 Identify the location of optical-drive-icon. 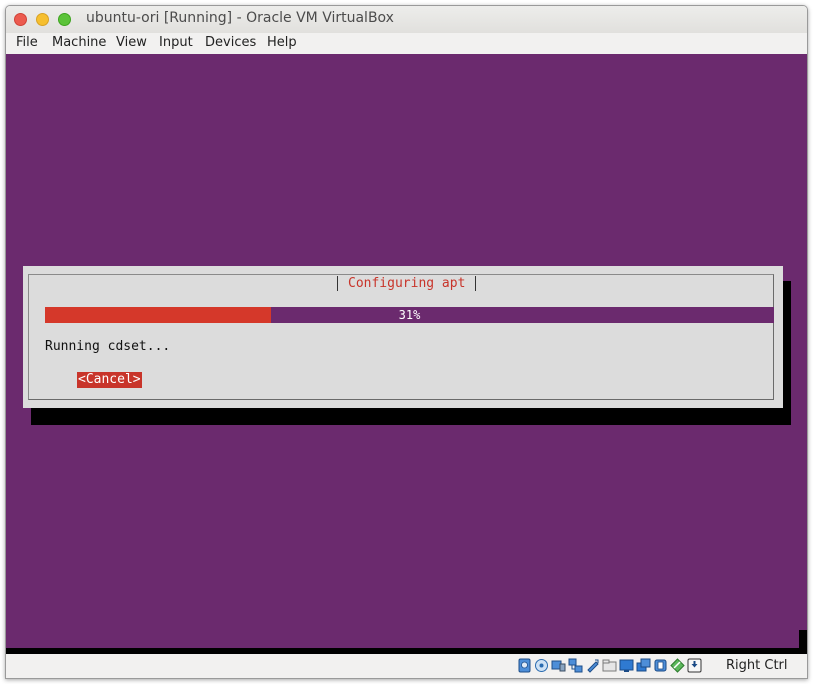
(541, 665).